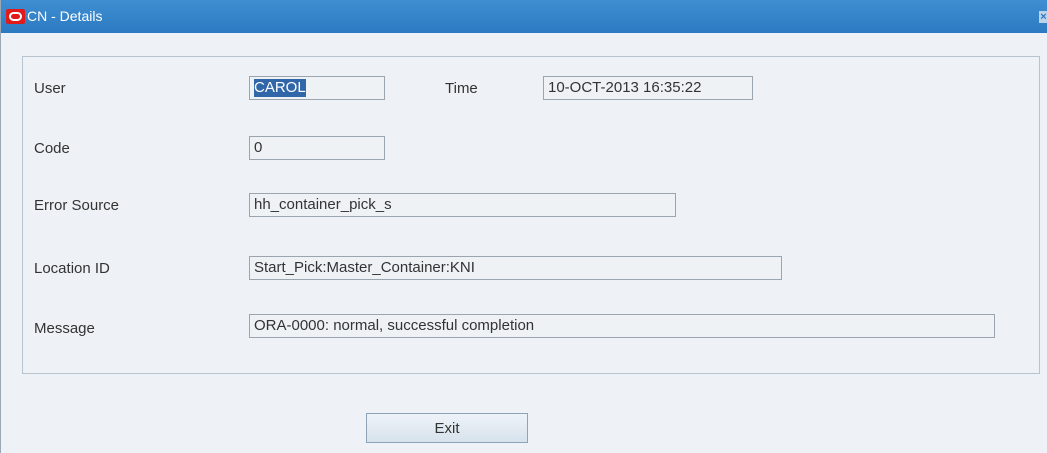 The width and height of the screenshot is (1047, 453). Describe the element at coordinates (1043, 17) in the screenshot. I see `close-icon: ×` at that location.